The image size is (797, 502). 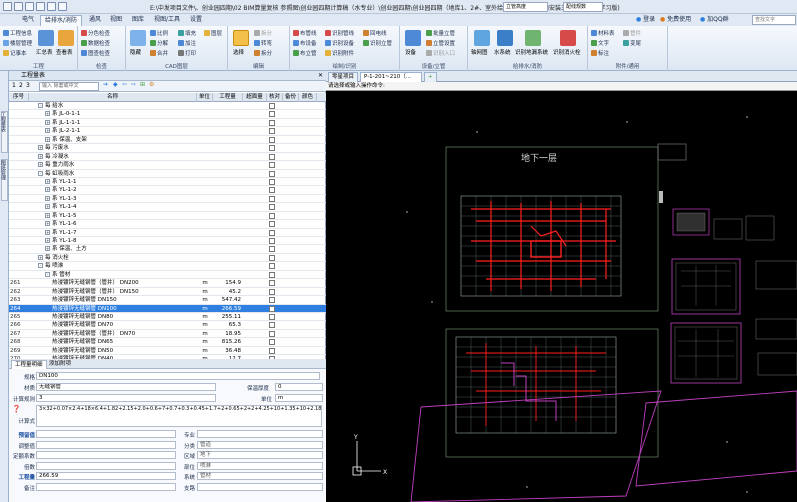 I want to click on table-row: + 每 冷凝水, so click(x=167, y=157).